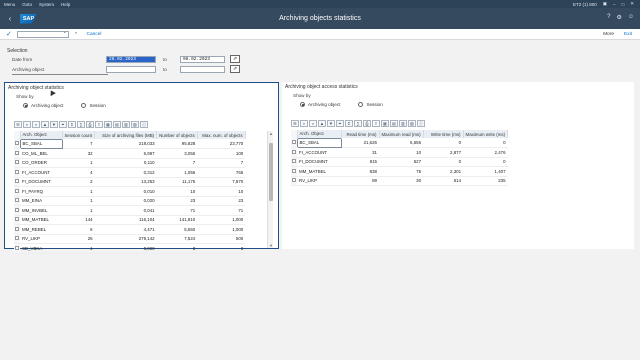  Describe the element at coordinates (41, 229) in the screenshot. I see `cell-arch-object: MM_REBEL` at that location.